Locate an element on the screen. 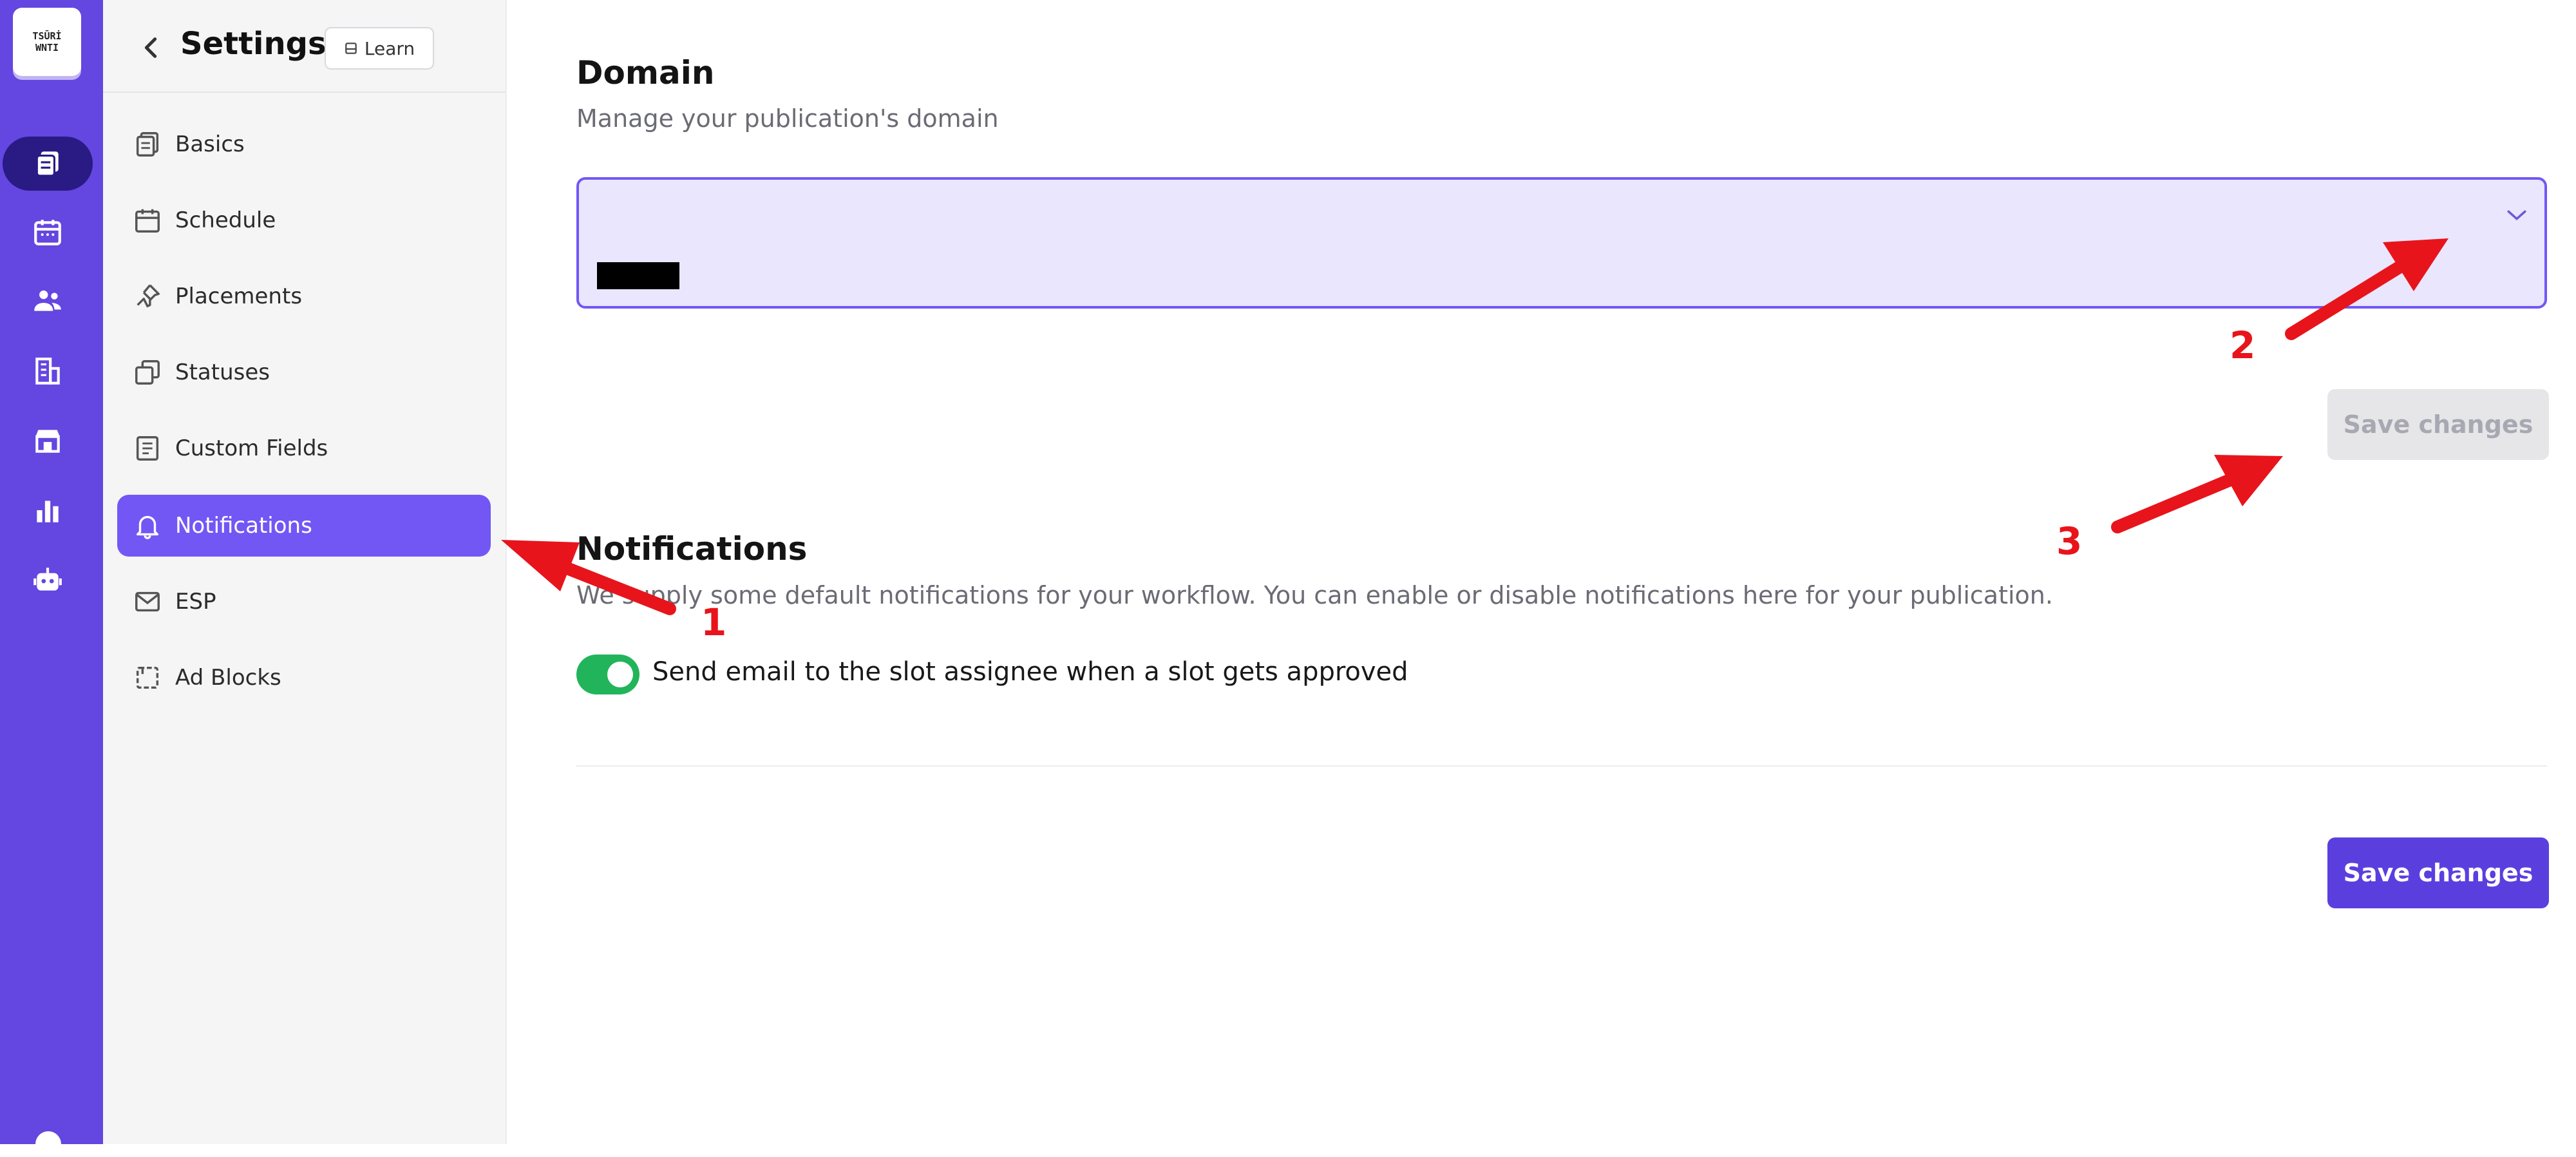 The image size is (2576, 1157). section-divider is located at coordinates (1562, 766).